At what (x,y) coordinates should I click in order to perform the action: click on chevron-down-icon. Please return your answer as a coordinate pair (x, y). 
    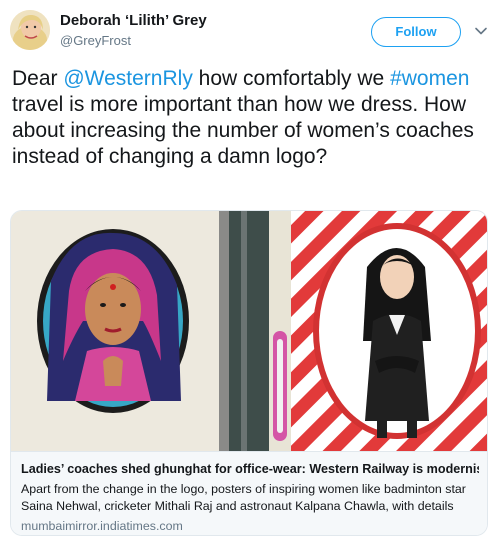
    Looking at the image, I should click on (481, 31).